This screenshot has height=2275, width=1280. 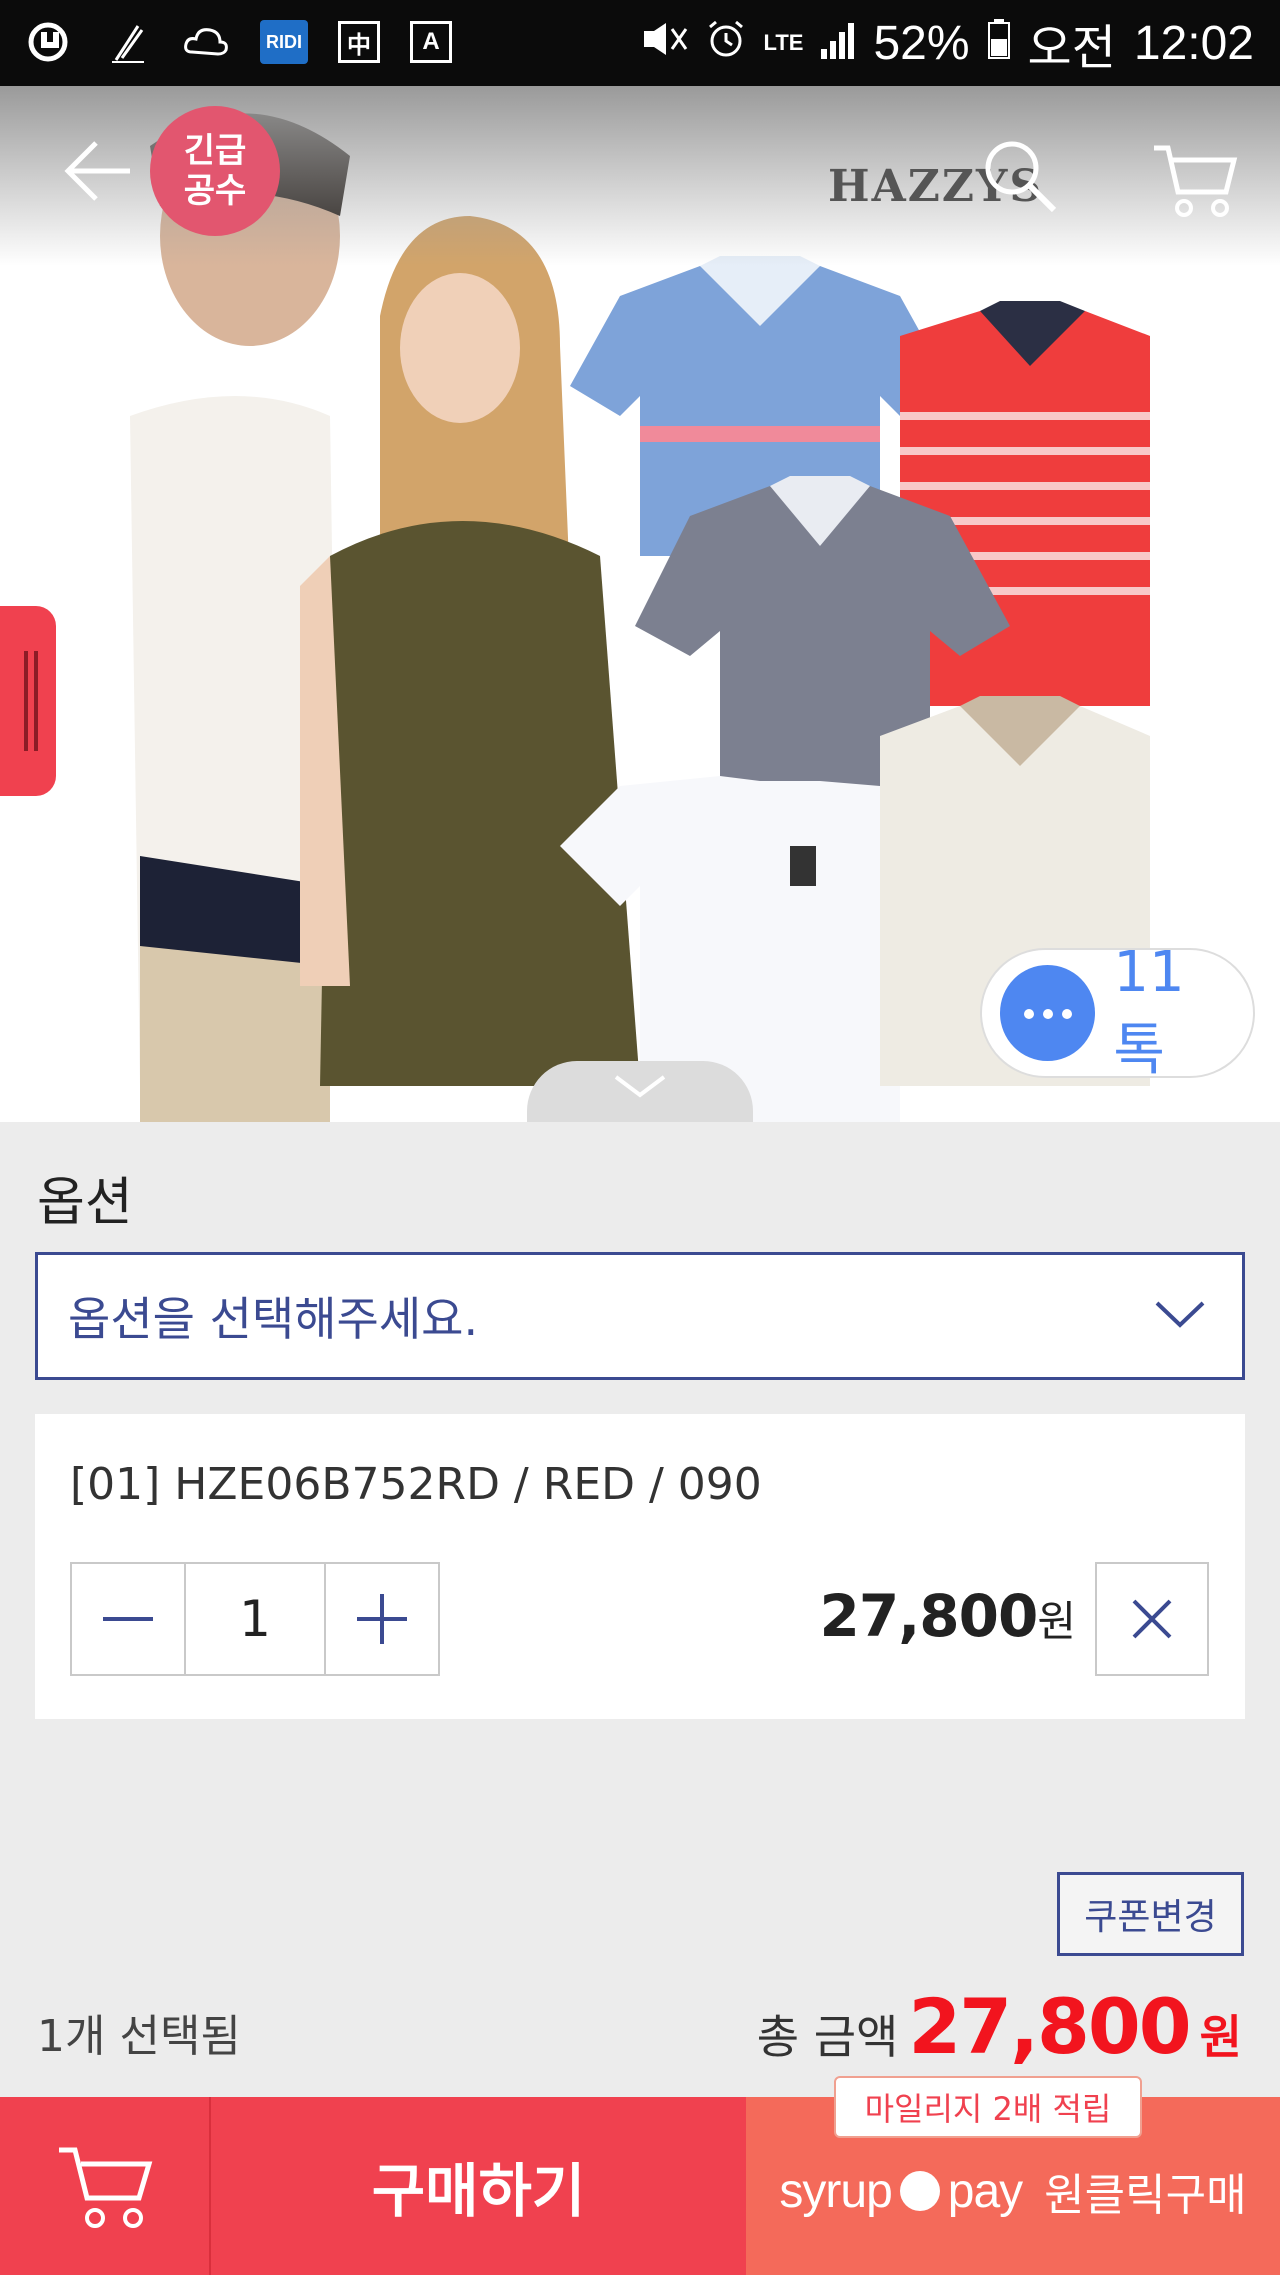 I want to click on plus-icon, so click(x=382, y=1619).